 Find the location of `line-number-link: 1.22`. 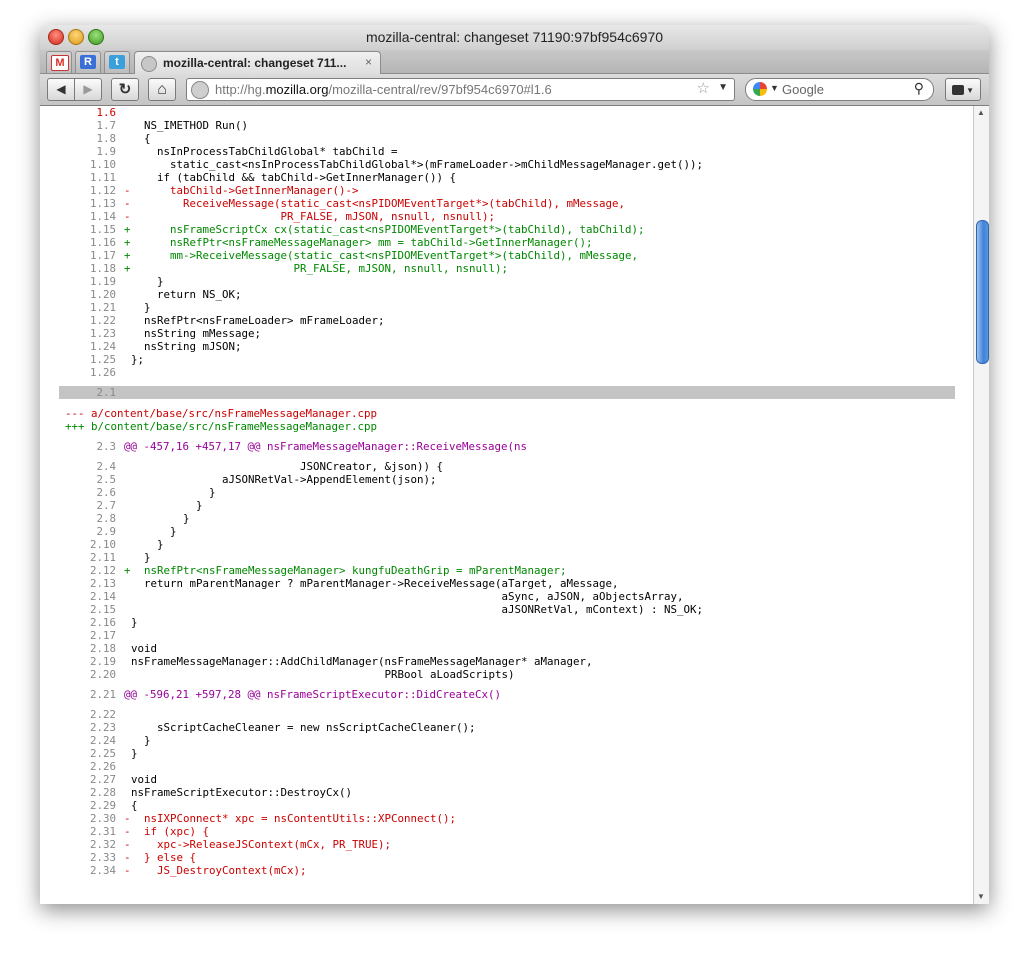

line-number-link: 1.22 is located at coordinates (98, 320).